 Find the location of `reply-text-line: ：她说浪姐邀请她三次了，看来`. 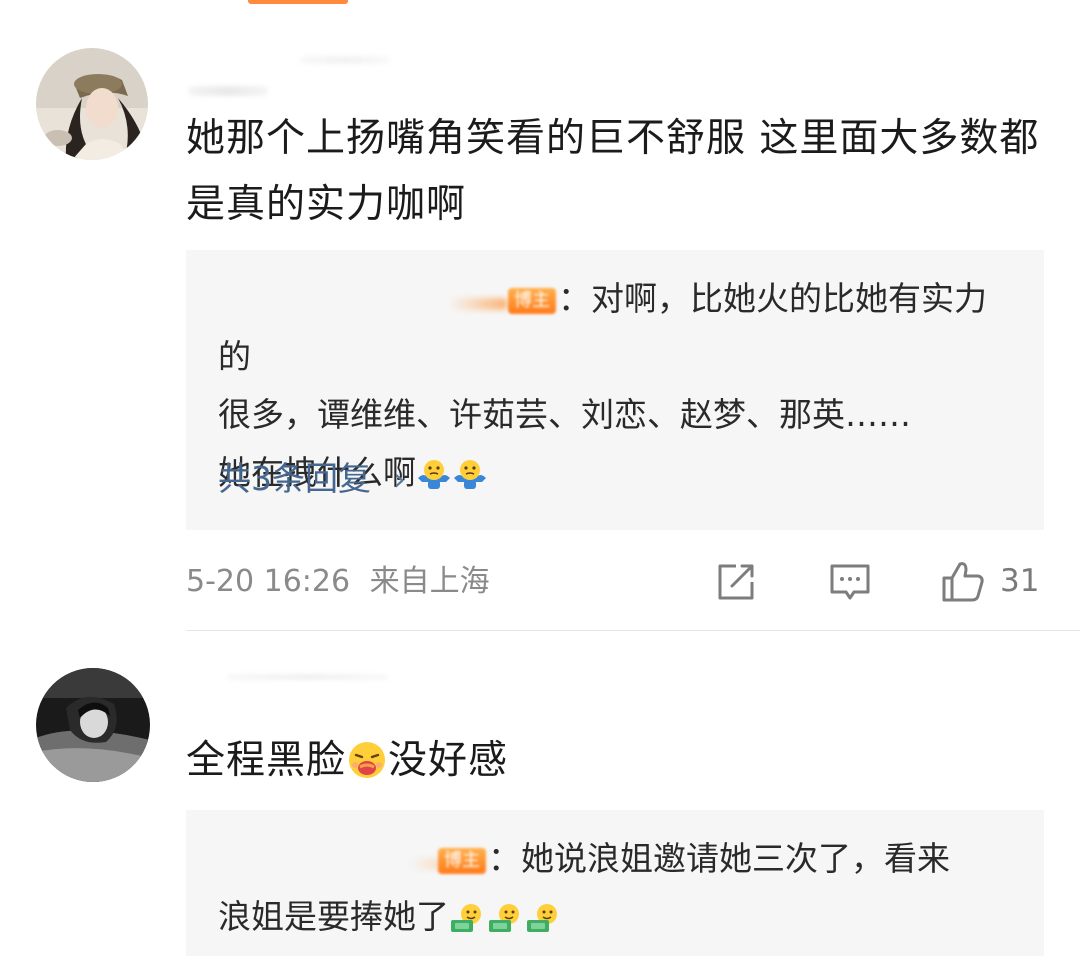

reply-text-line: ：她说浪姐邀请她三次了，看来 is located at coordinates (719, 858).